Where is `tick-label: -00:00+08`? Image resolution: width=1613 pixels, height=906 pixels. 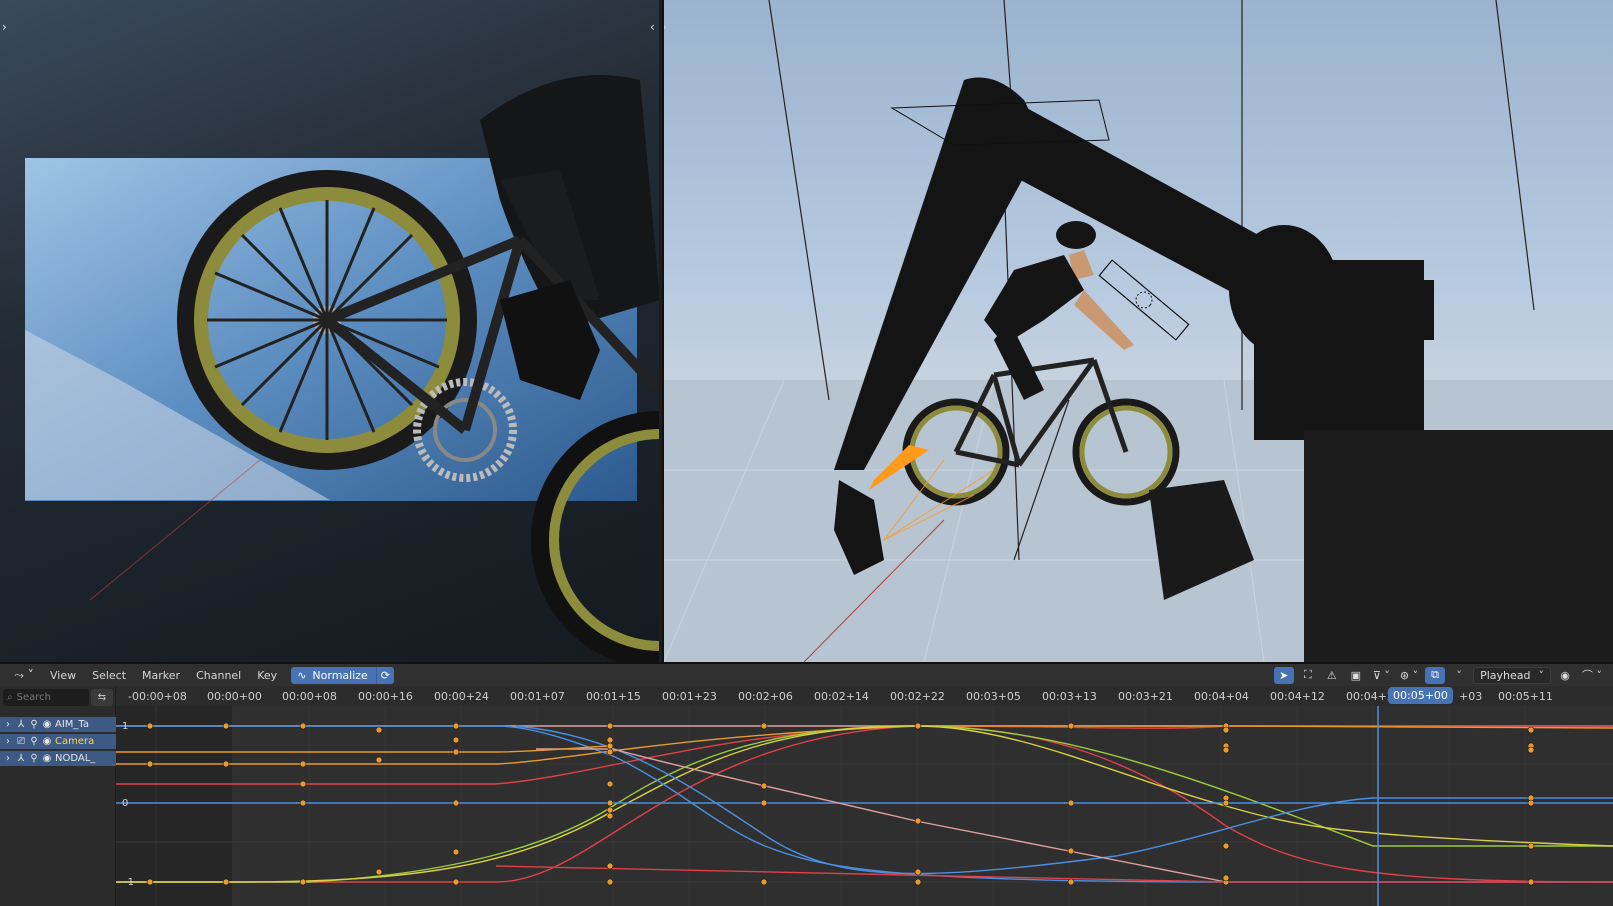 tick-label: -00:00+08 is located at coordinates (157, 696).